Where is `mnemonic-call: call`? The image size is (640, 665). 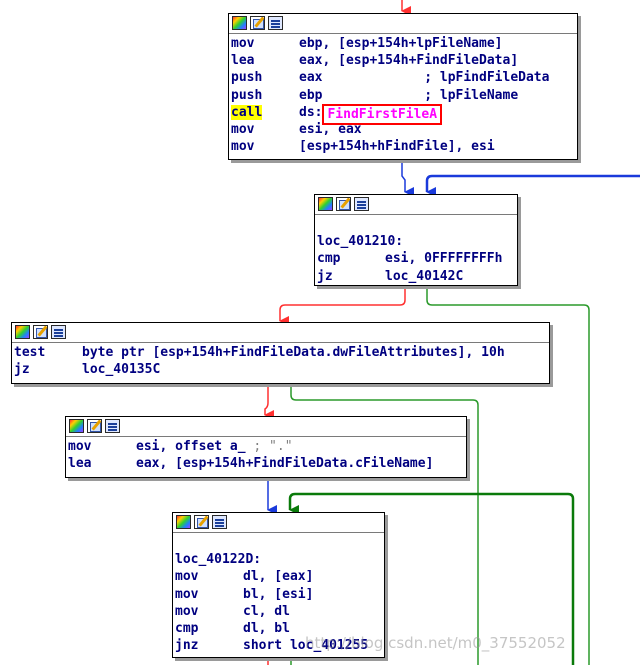
mnemonic-call: call is located at coordinates (247, 112).